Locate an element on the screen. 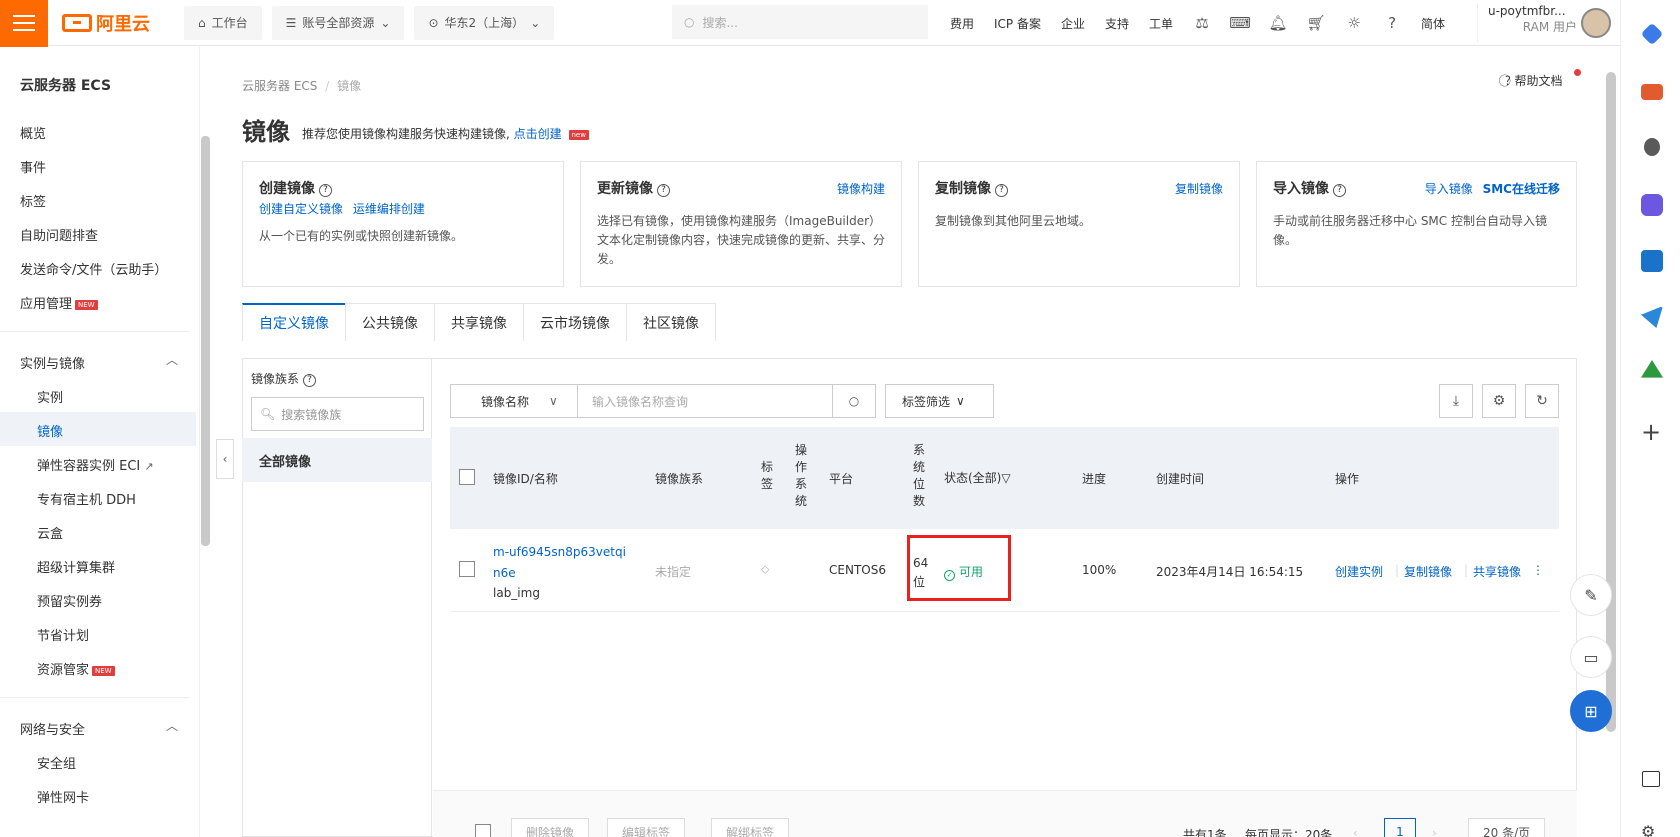  outlook-icon is located at coordinates (1652, 261).